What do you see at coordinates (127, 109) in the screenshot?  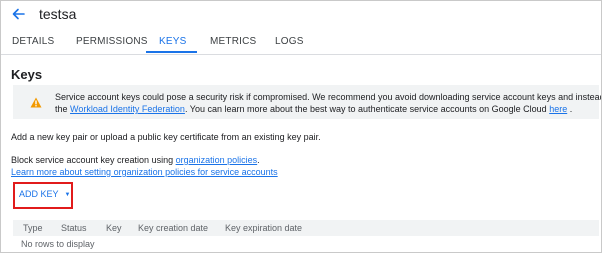 I see `workload-identity-federation-link: Workload Identity Federation` at bounding box center [127, 109].